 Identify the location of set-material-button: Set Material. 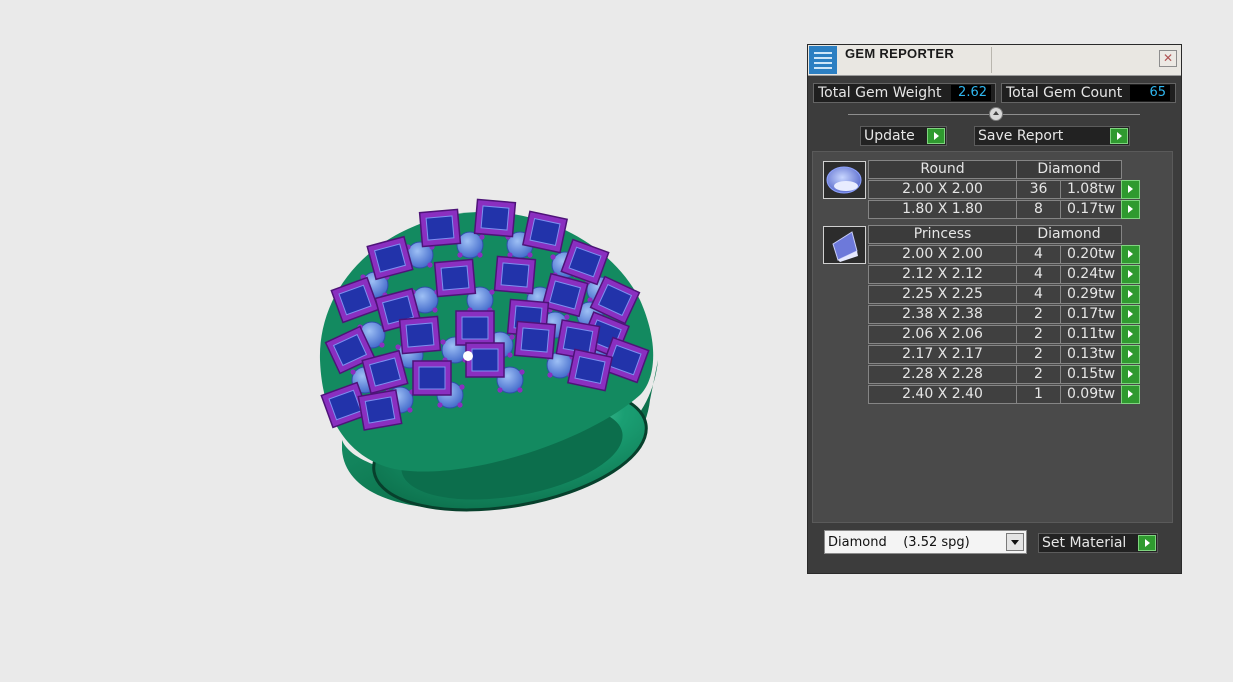
(1098, 543).